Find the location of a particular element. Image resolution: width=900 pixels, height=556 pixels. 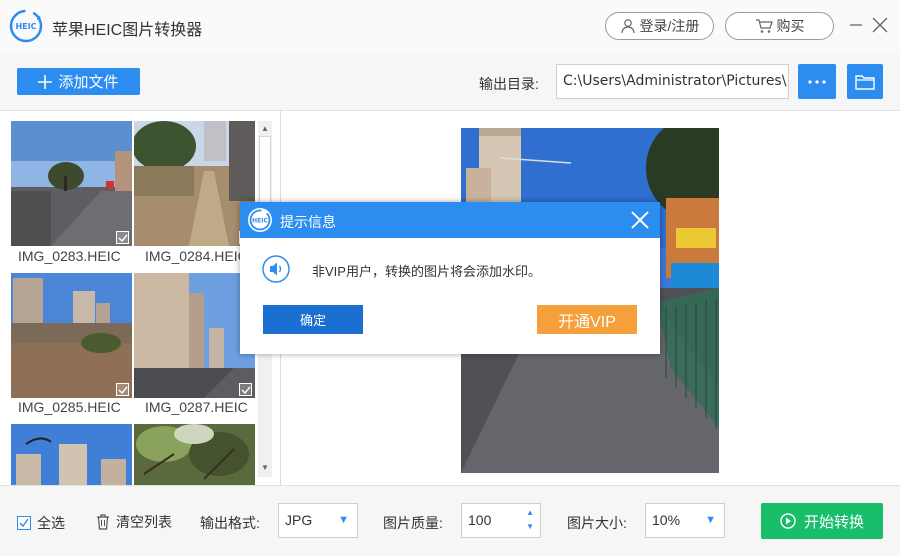

format-label: 输出格式: is located at coordinates (230, 523).